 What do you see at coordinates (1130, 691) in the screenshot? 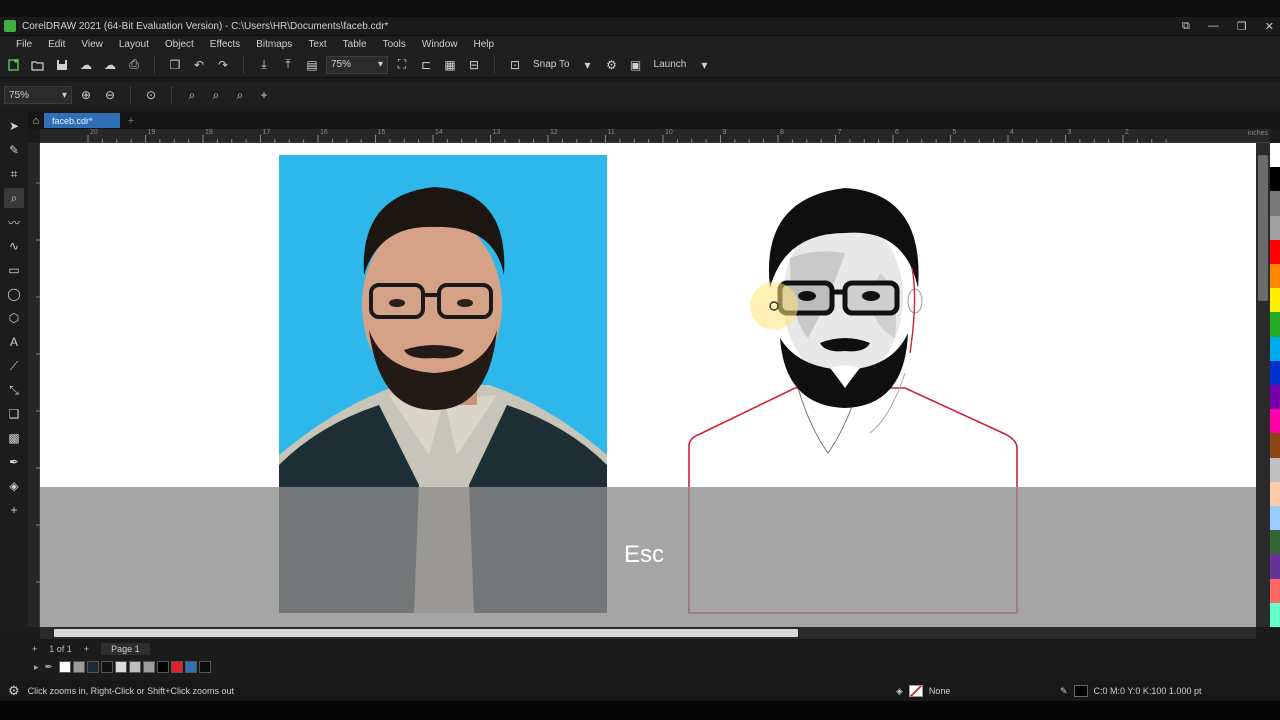
I see `outline-indicator: ✎ C:0 M:0 Y:0 K:100 1.000 pt` at bounding box center [1130, 691].